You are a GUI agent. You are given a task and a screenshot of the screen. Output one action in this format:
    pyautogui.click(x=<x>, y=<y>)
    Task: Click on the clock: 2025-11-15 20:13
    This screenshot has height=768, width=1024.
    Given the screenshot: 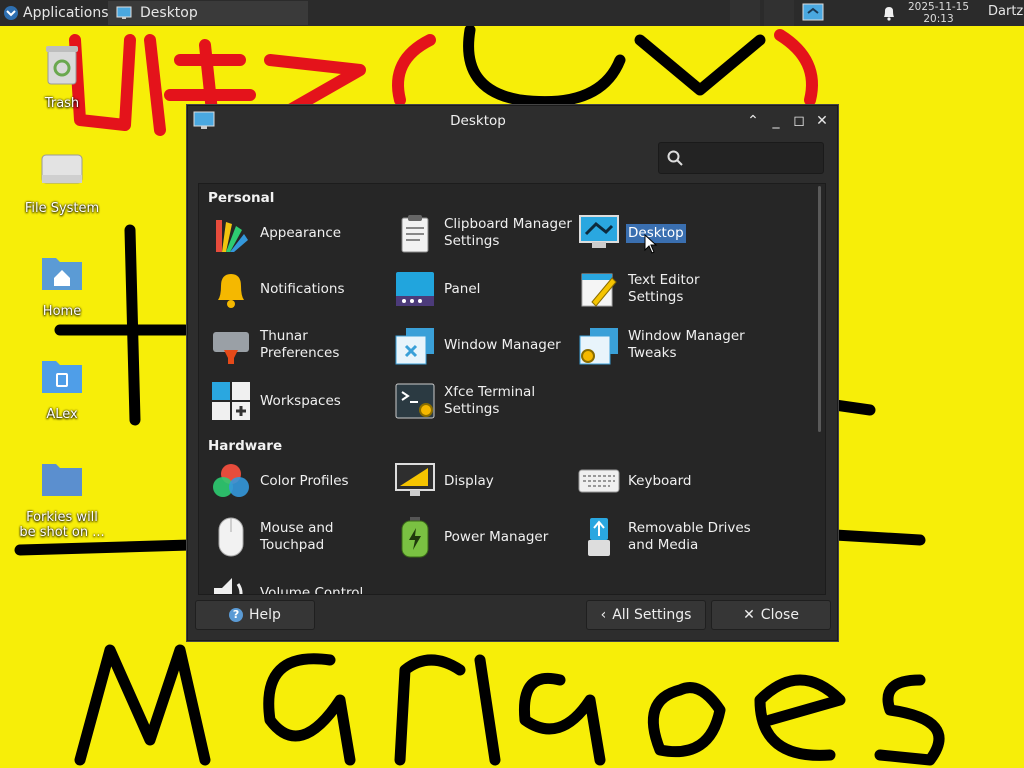 What is the action you would take?
    pyautogui.click(x=938, y=13)
    